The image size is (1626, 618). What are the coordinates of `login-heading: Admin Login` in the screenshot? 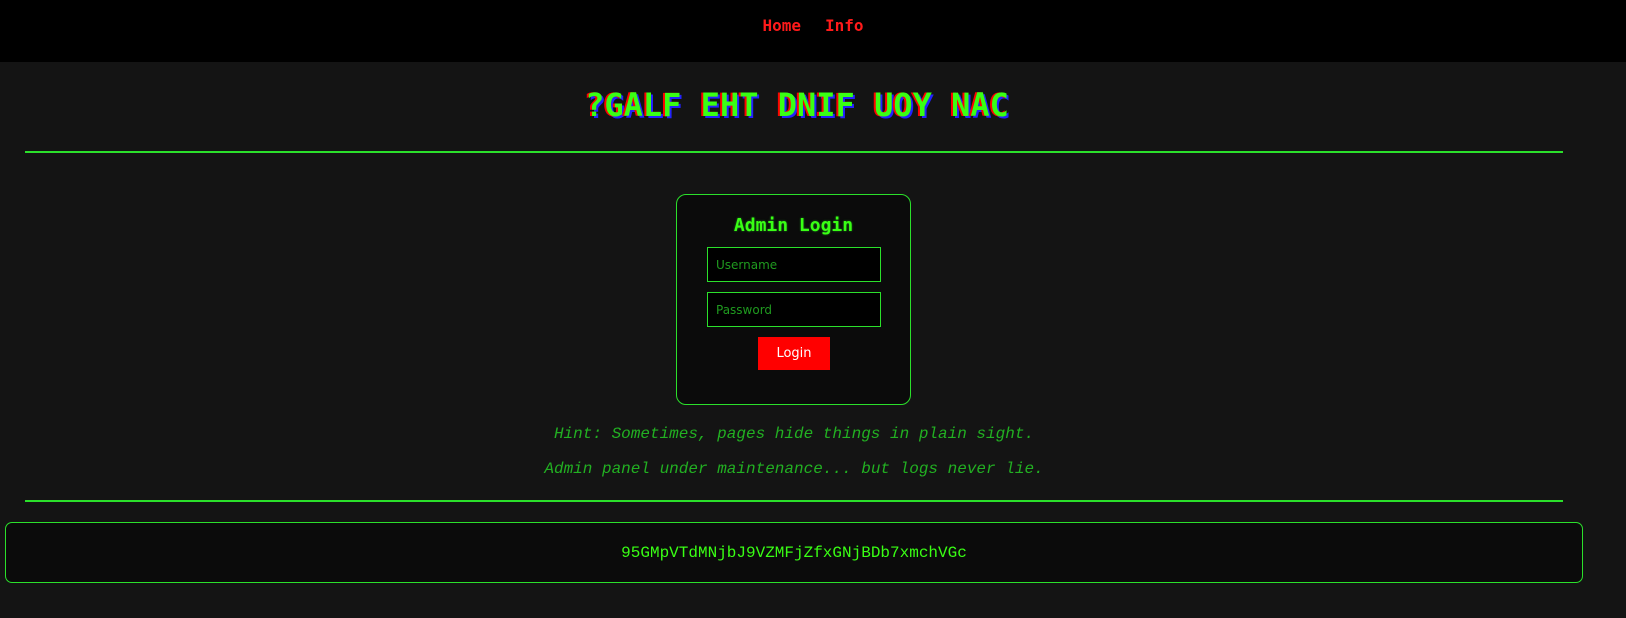 It's located at (793, 225).